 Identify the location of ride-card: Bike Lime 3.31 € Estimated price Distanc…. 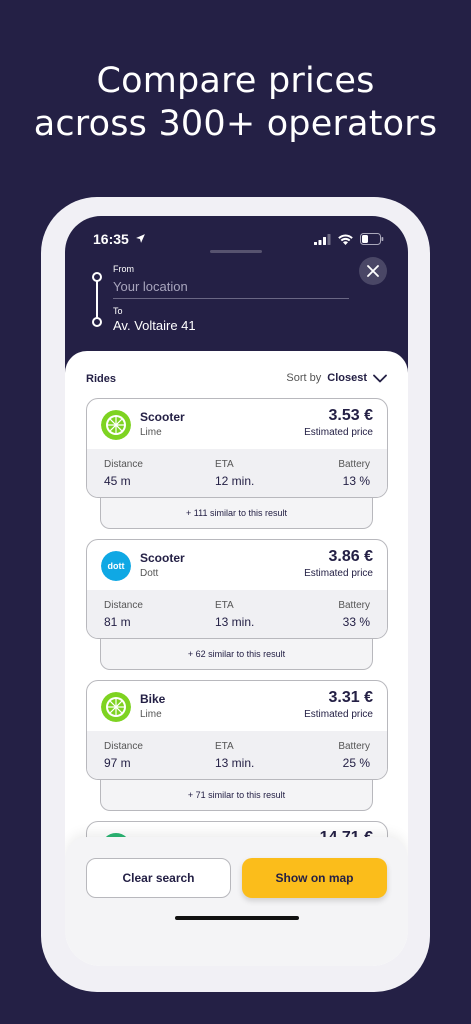
(237, 730).